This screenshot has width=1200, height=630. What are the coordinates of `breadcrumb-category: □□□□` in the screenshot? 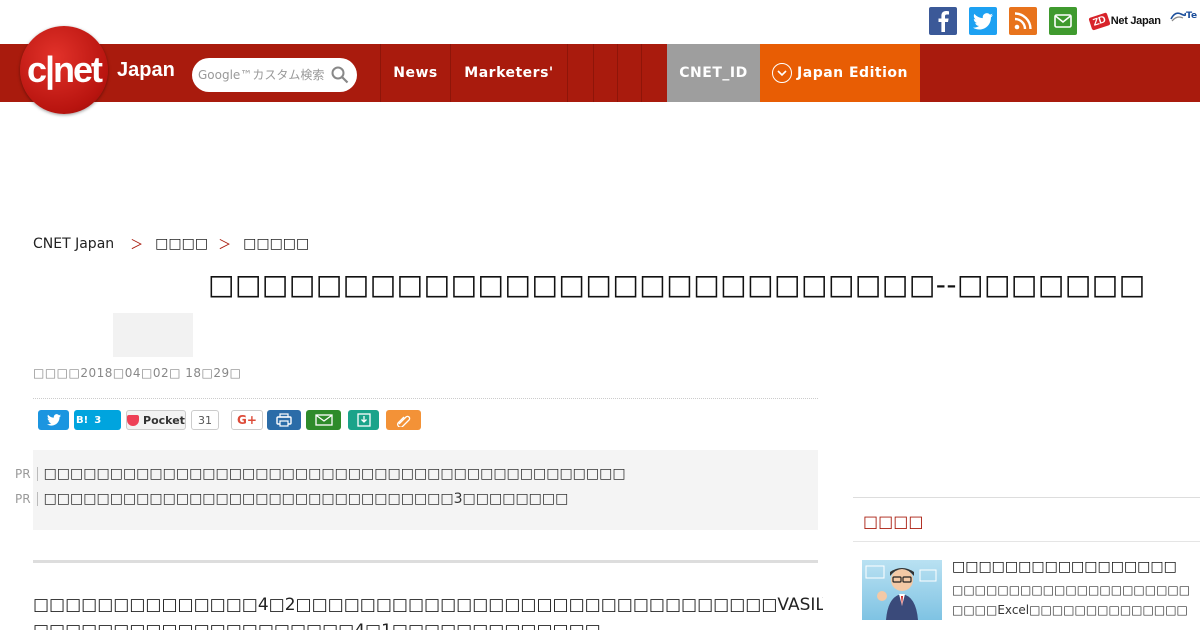 It's located at (181, 244).